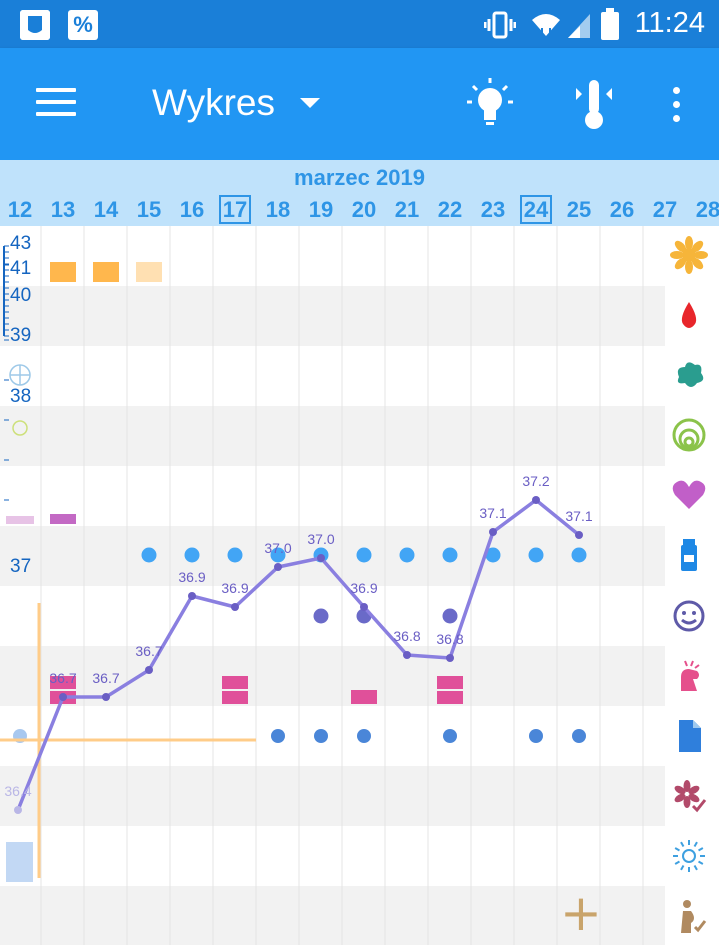 The height and width of the screenshot is (945, 719). Describe the element at coordinates (689, 255) in the screenshot. I see `flower-icon` at that location.